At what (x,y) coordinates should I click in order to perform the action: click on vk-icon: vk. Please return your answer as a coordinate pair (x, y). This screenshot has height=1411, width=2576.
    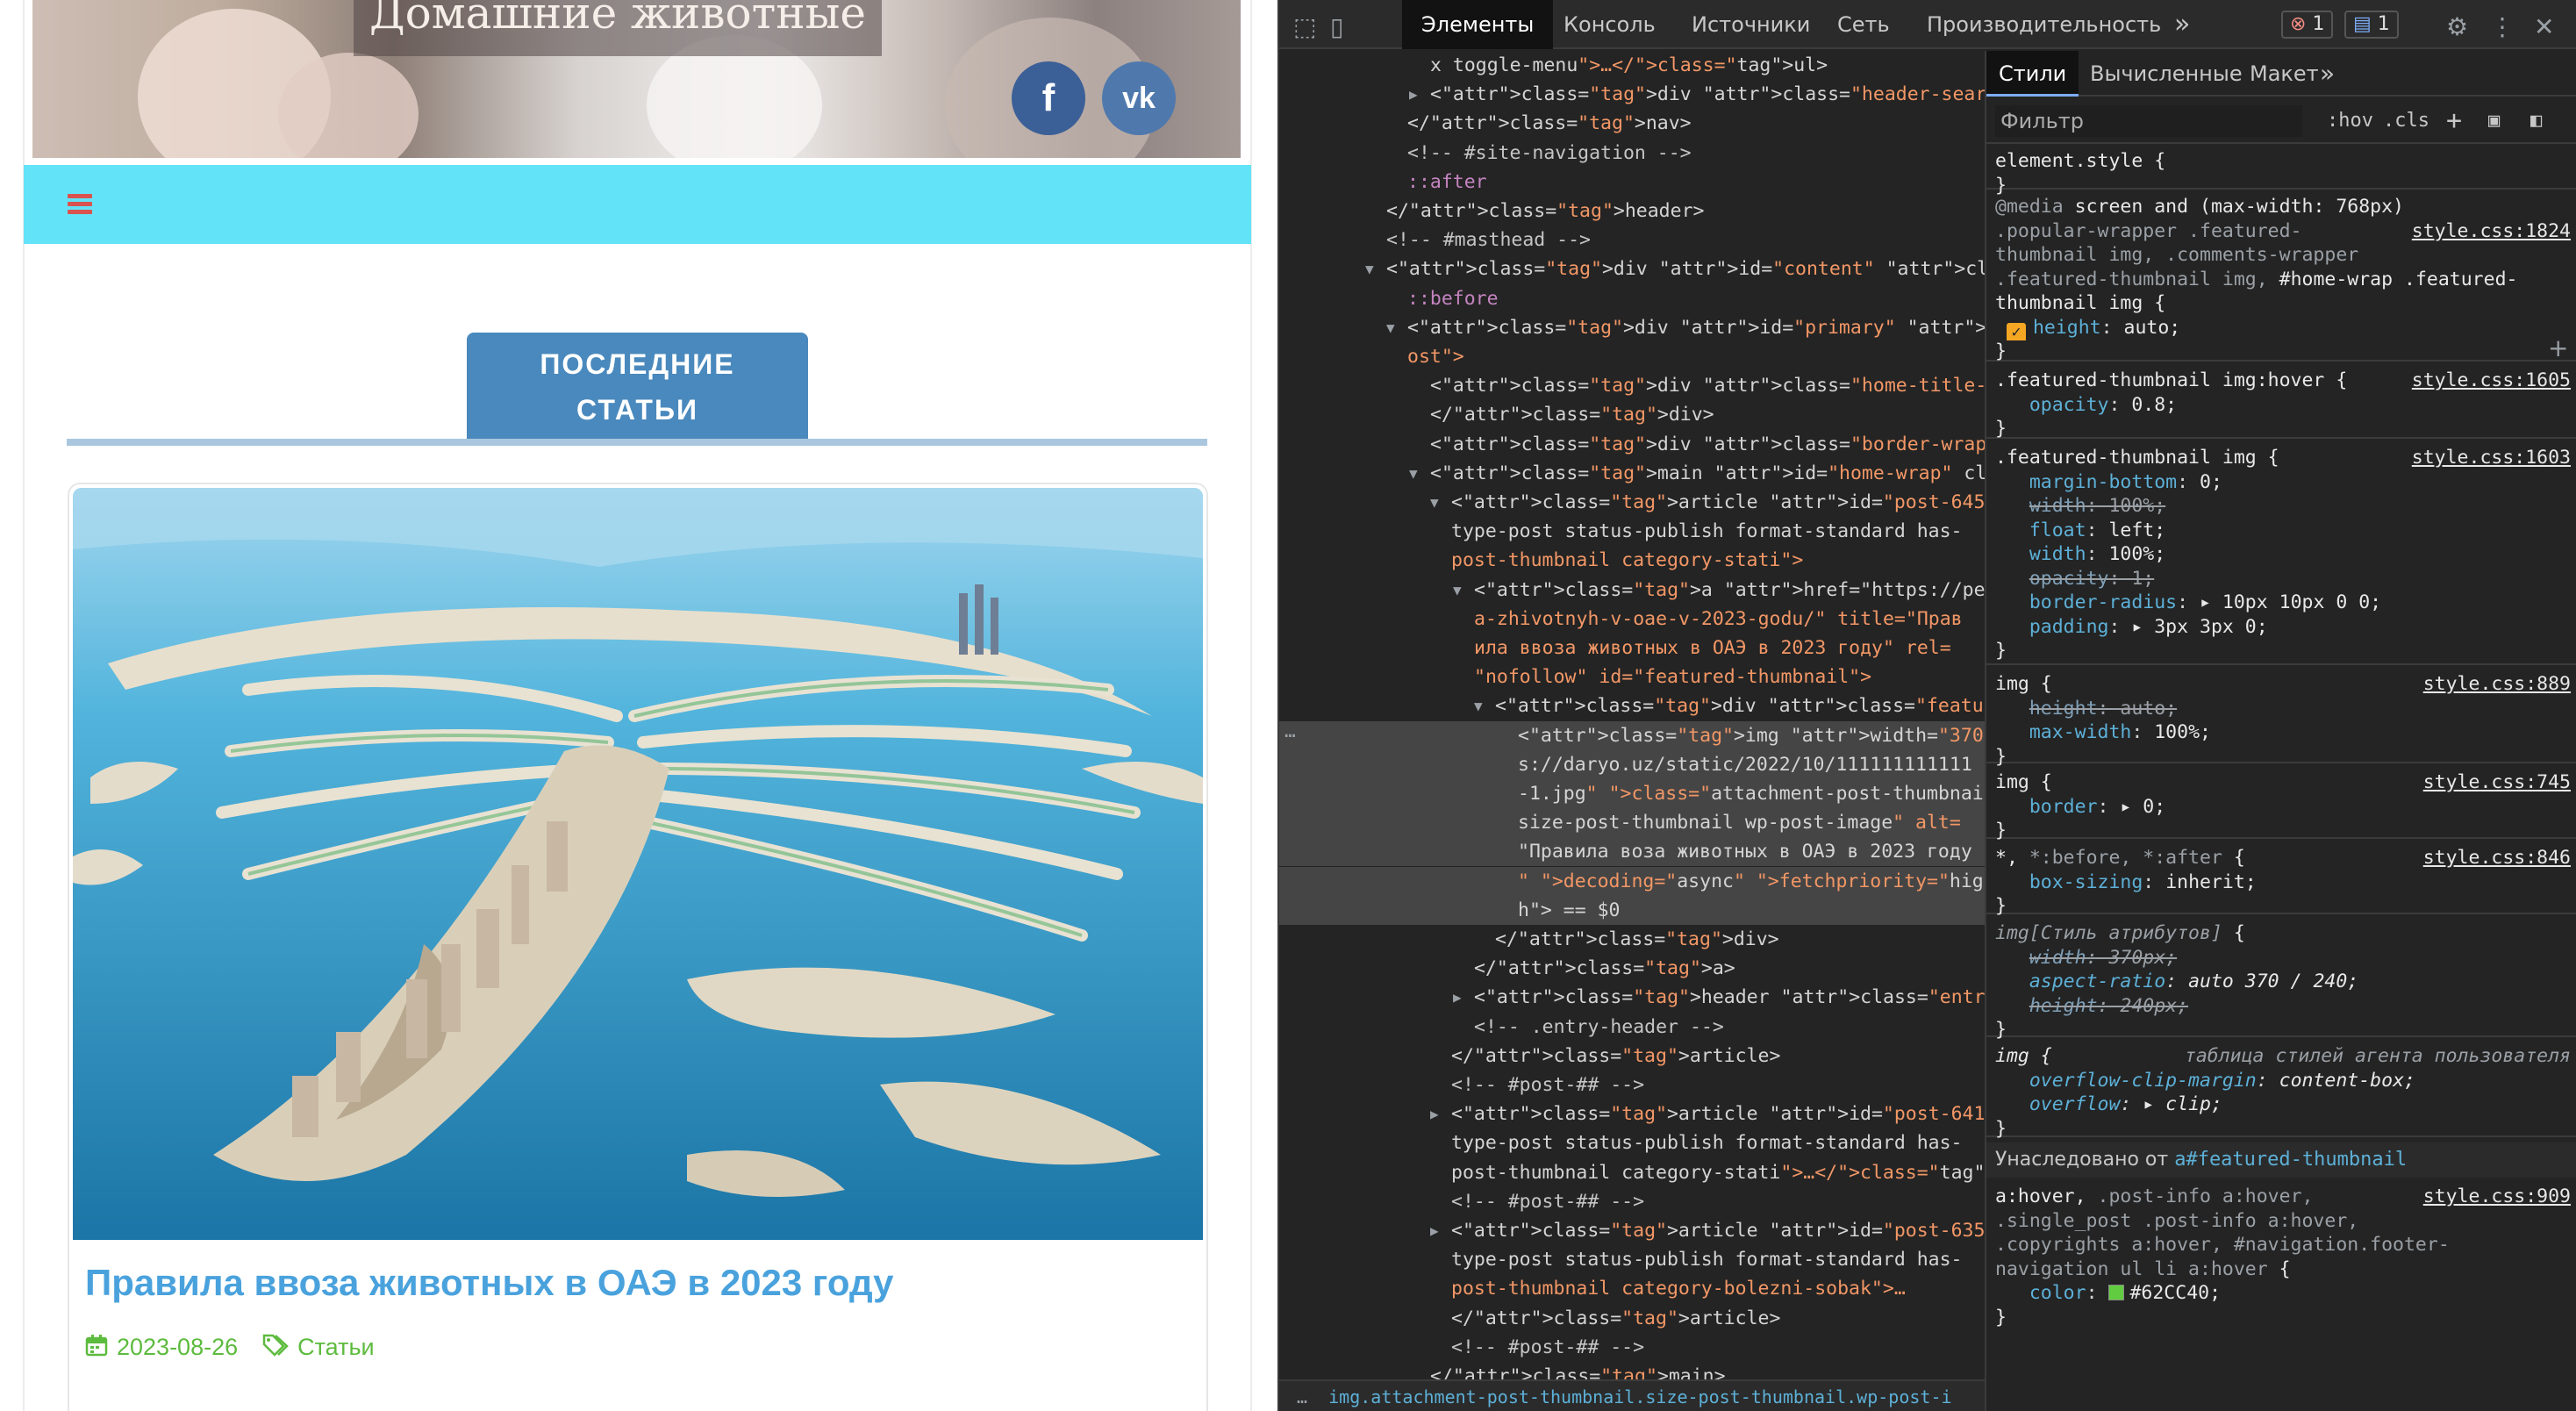
    Looking at the image, I should click on (1139, 98).